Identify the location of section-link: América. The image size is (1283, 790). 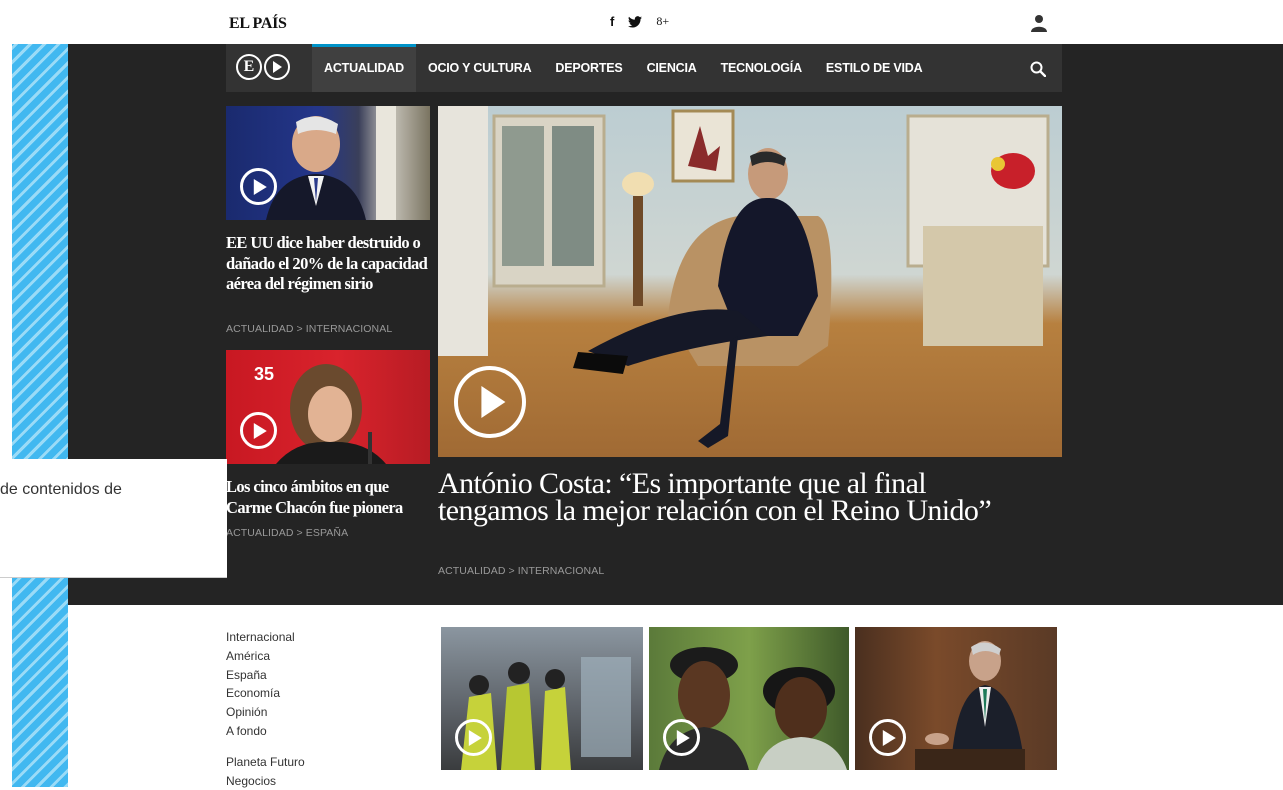
(265, 656).